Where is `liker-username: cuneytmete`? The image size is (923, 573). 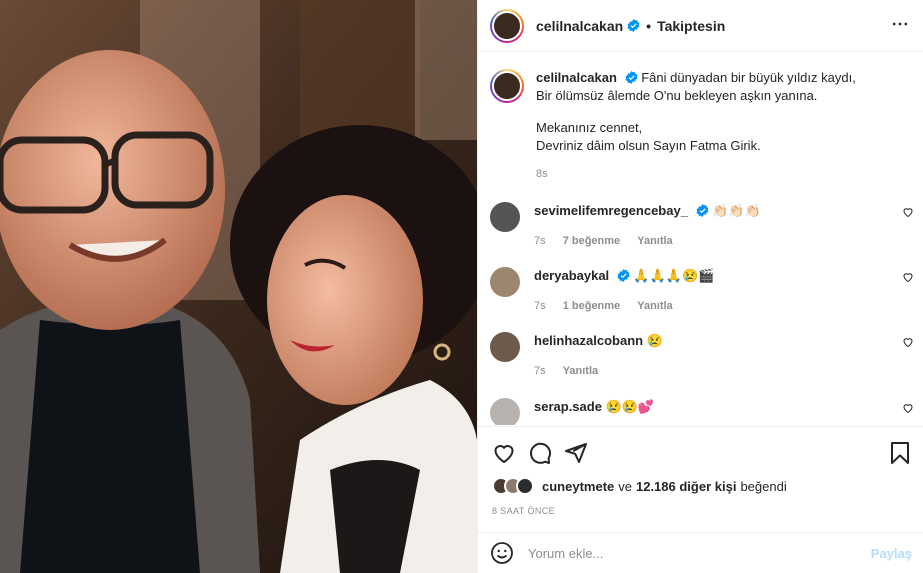 liker-username: cuneytmete is located at coordinates (578, 486).